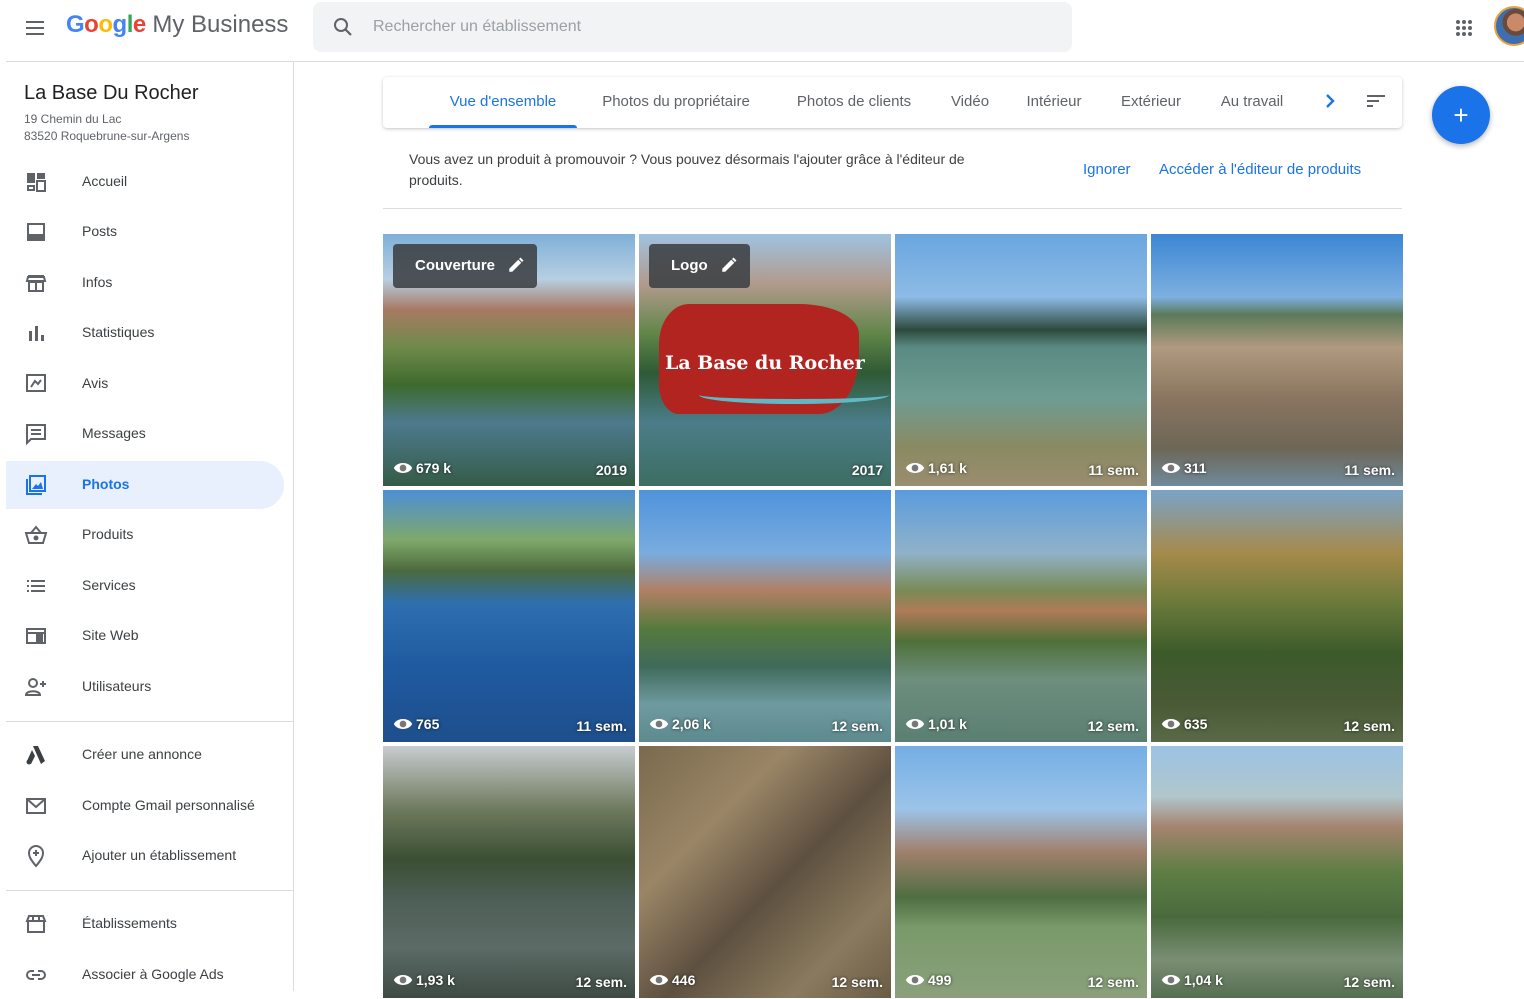 This screenshot has height=999, width=1524. What do you see at coordinates (1376, 101) in the screenshot?
I see `sort-icon` at bounding box center [1376, 101].